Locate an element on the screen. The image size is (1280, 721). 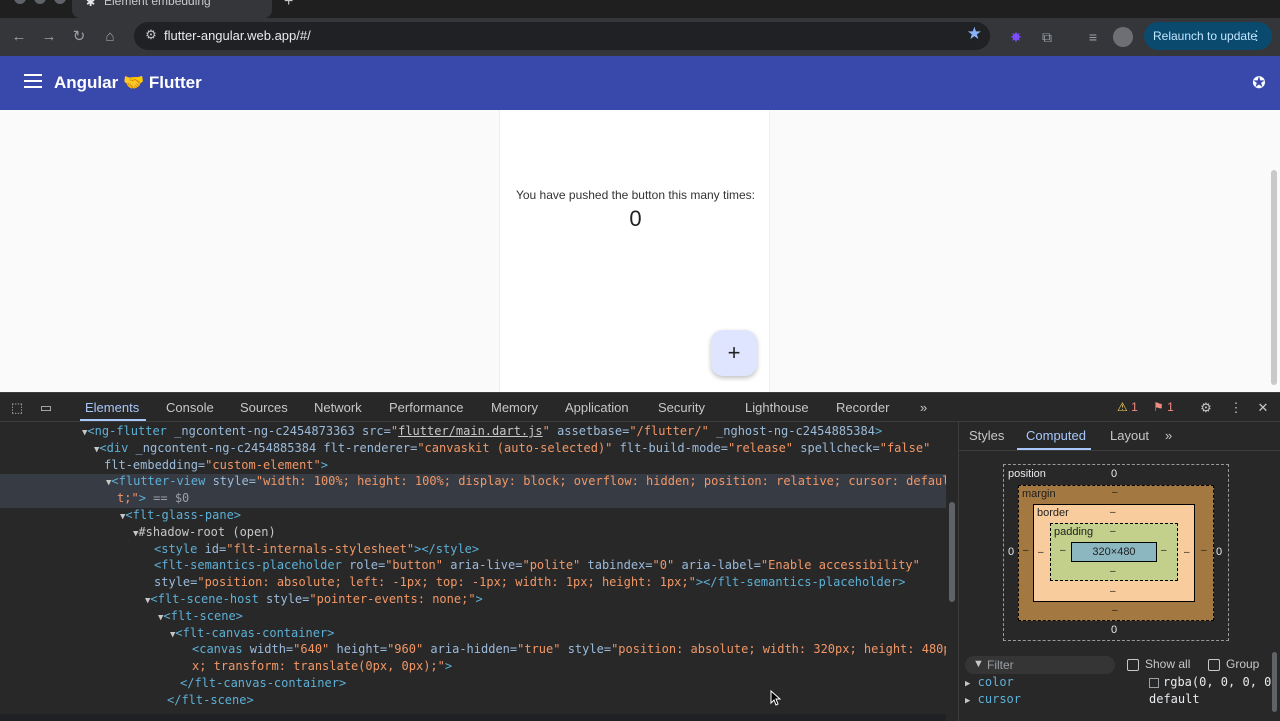
devtools-menu-icon: ⋮ is located at coordinates (1236, 408).